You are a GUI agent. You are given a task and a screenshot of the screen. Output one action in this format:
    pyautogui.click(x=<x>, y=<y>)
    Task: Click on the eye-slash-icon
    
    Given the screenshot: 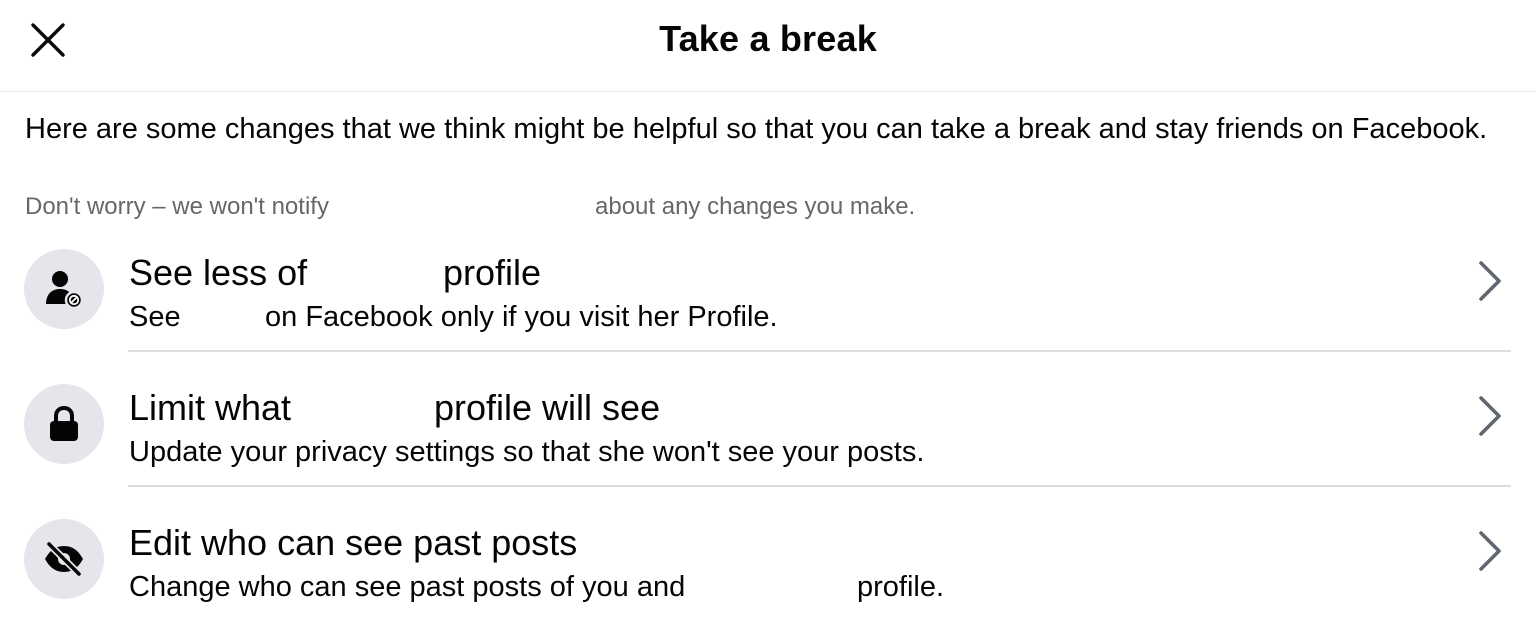 What is the action you would take?
    pyautogui.click(x=64, y=559)
    